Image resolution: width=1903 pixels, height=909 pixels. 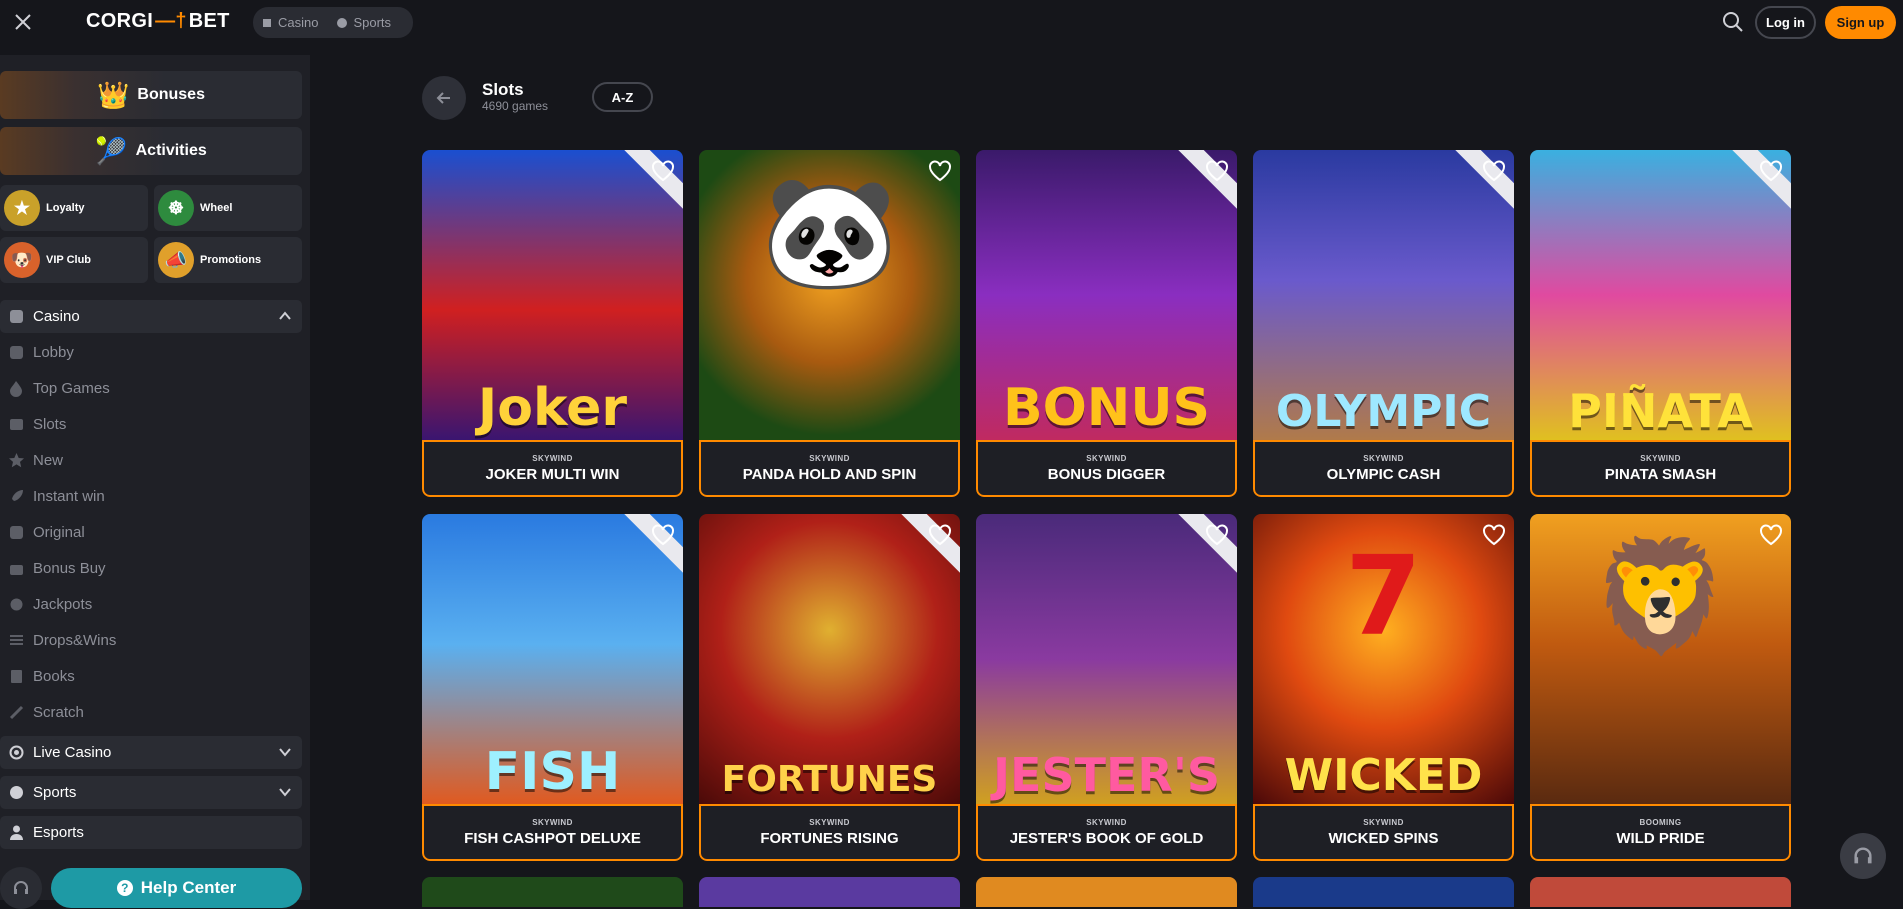 I want to click on activities-button: 🎾 Activities, so click(x=151, y=151).